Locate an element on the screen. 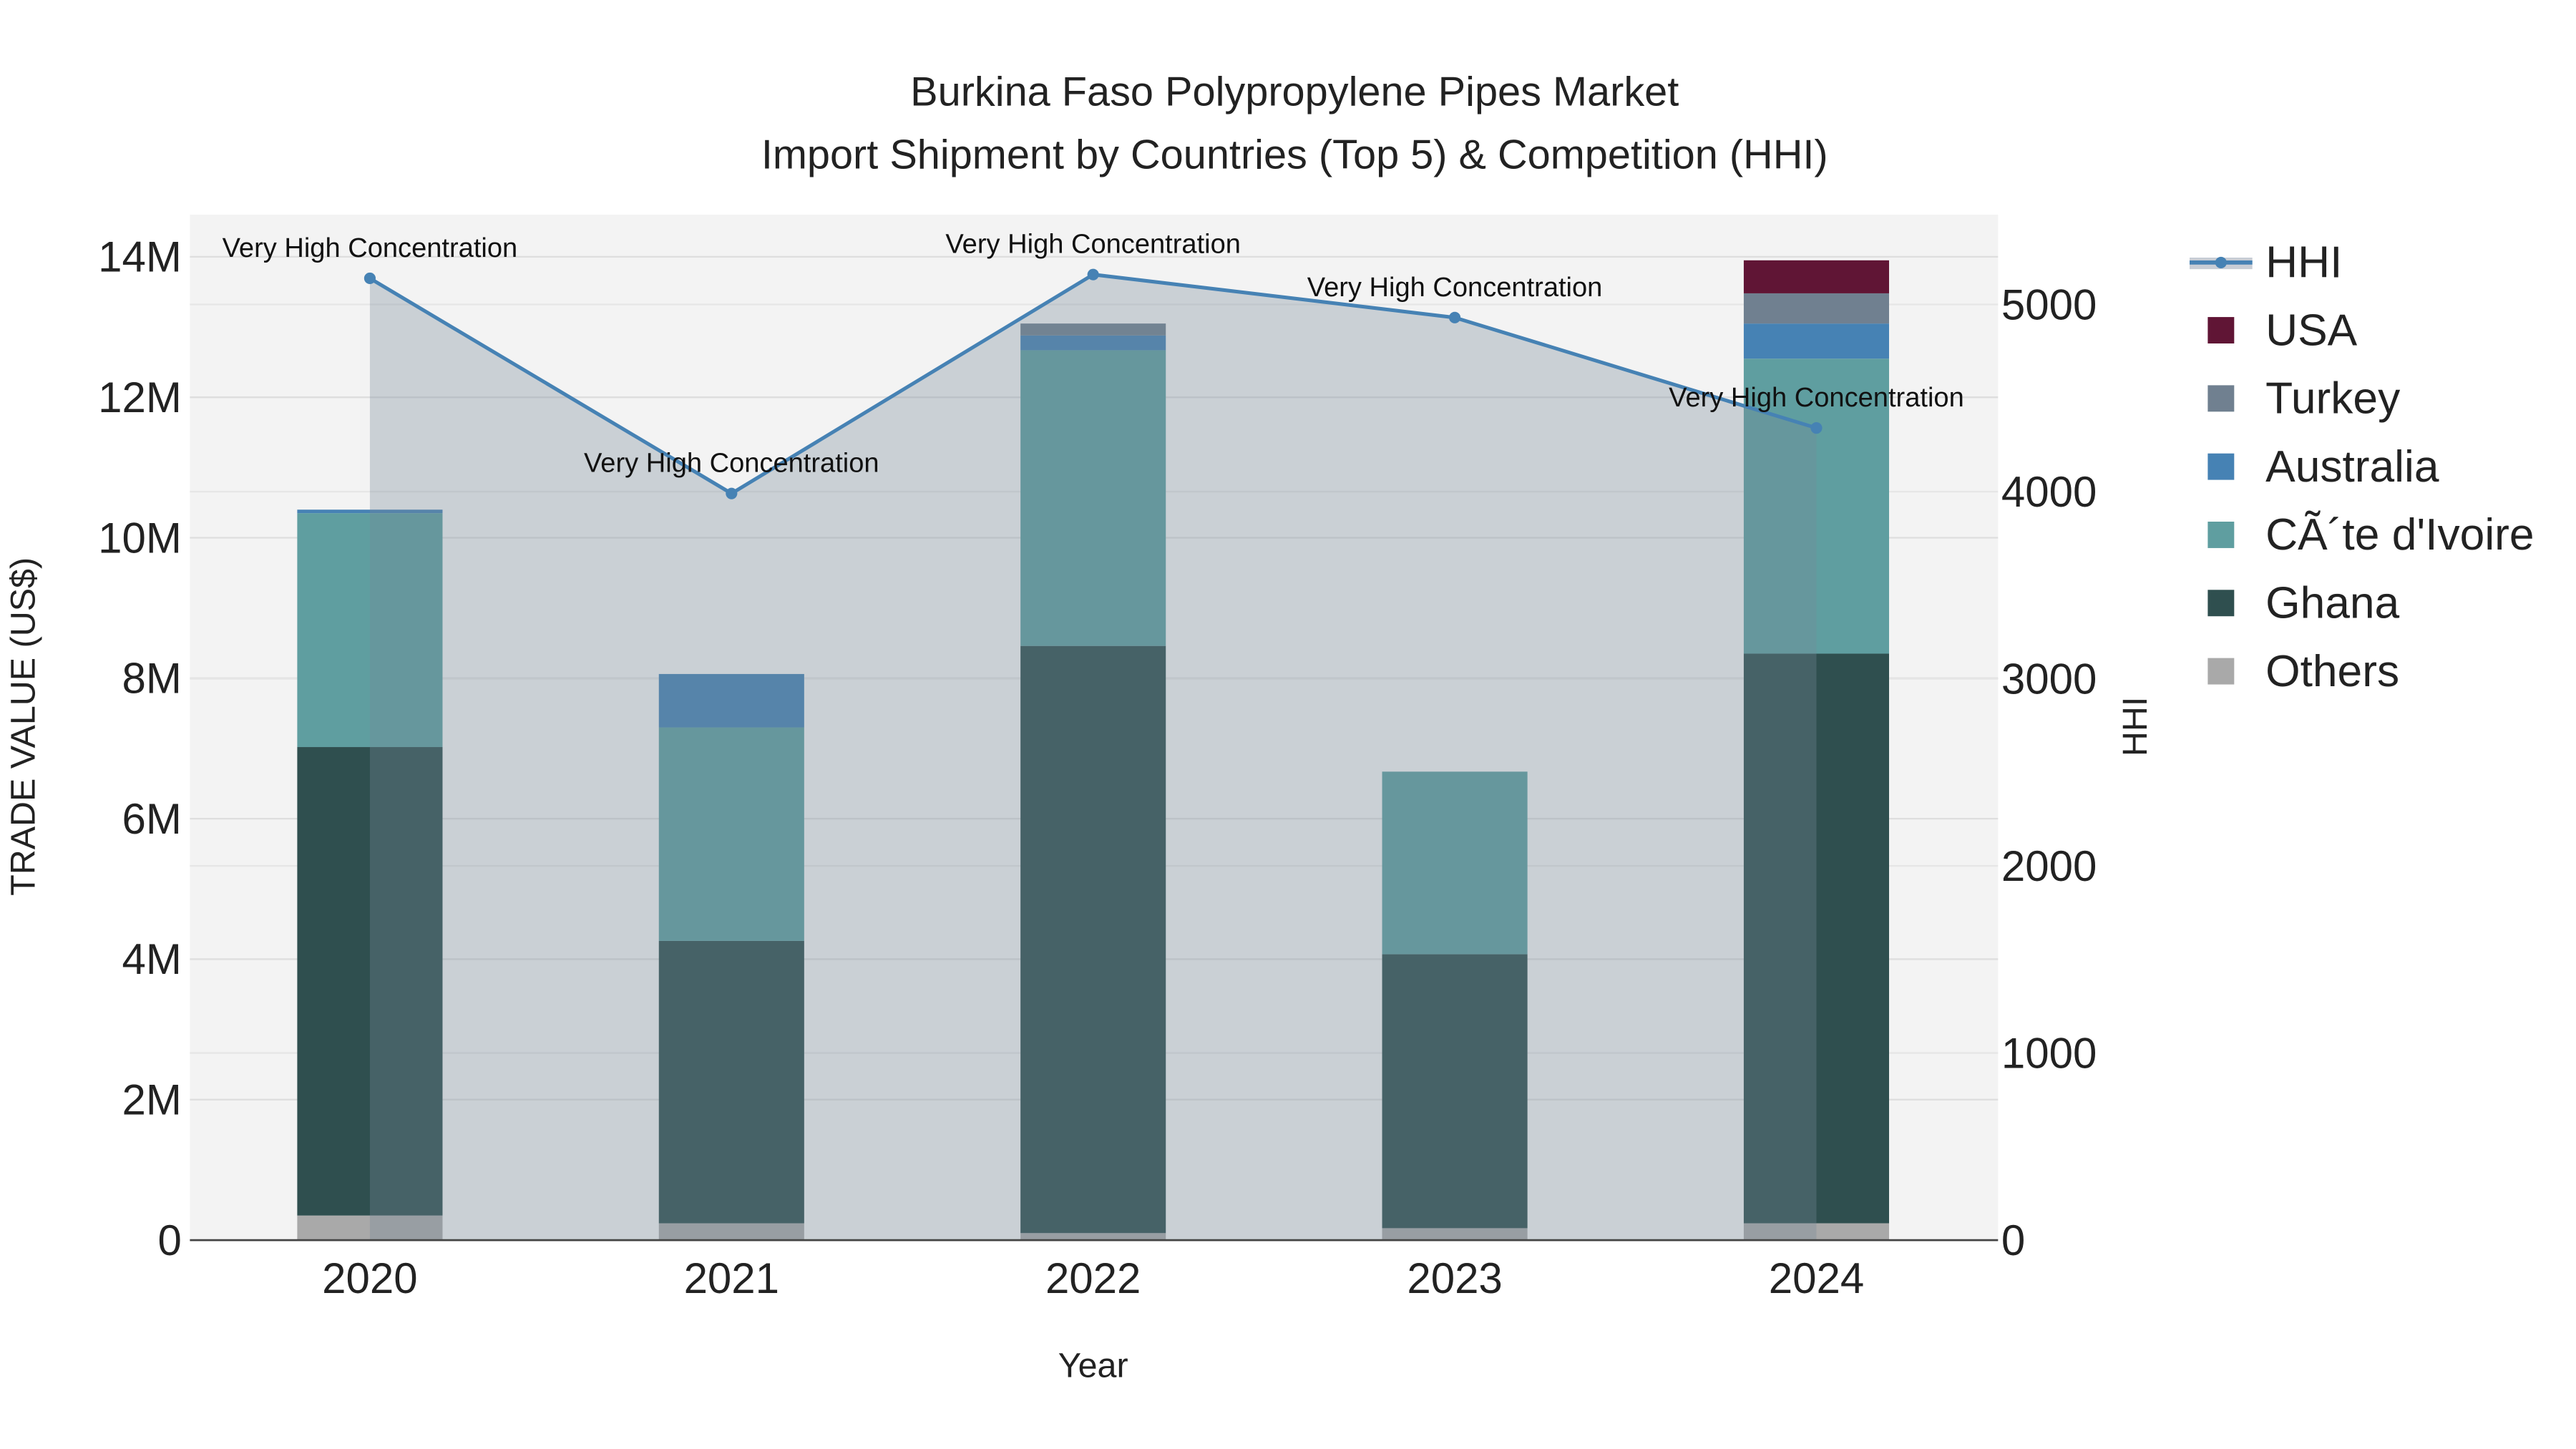 Image resolution: width=2576 pixels, height=1449 pixels. y2-tick-label: 5000 is located at coordinates (2049, 304).